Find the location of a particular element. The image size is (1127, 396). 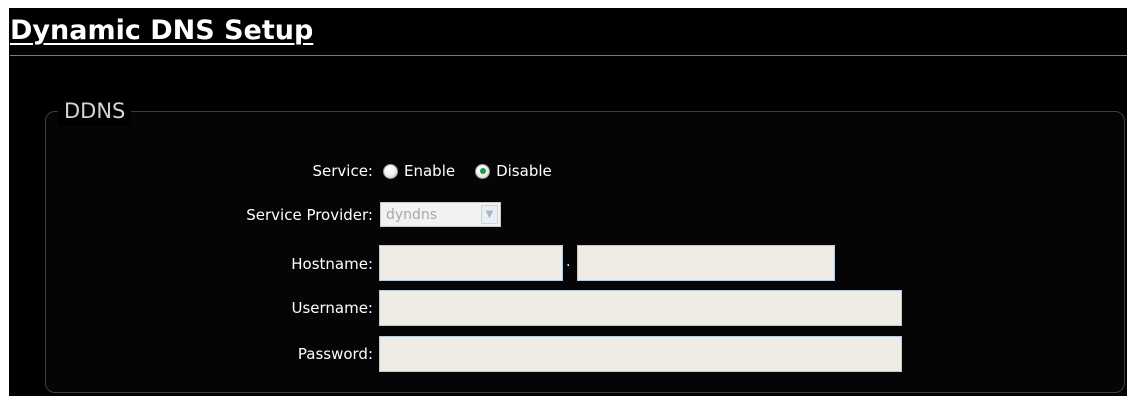

username-label: Username: is located at coordinates (332, 308).